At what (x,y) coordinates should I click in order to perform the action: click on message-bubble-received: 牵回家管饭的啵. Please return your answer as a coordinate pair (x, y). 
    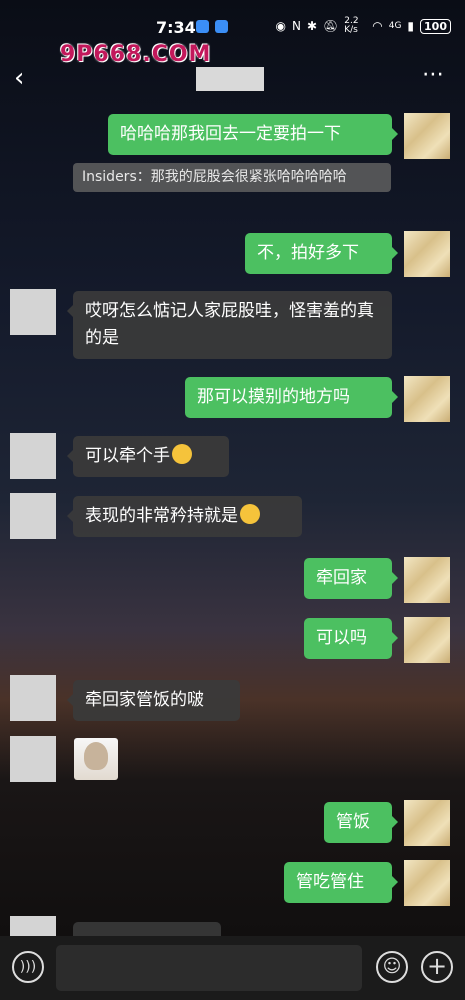
    Looking at the image, I should click on (153, 700).